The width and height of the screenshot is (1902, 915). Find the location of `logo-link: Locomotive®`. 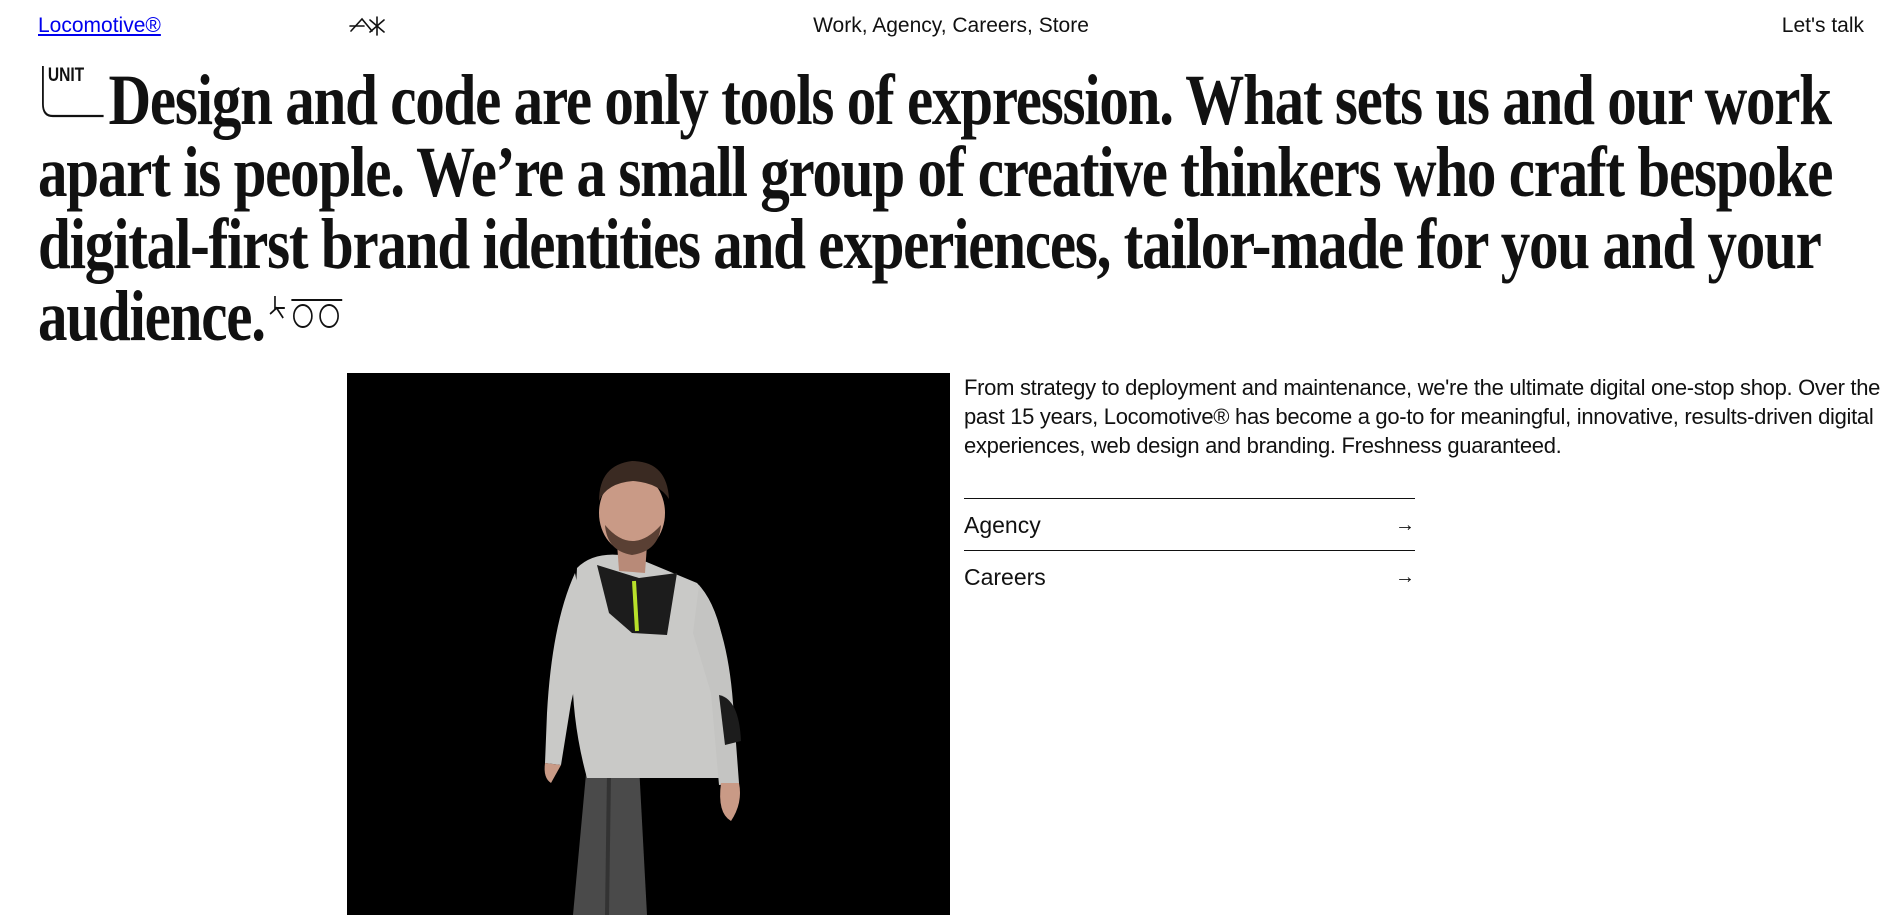

logo-link: Locomotive® is located at coordinates (99, 26).